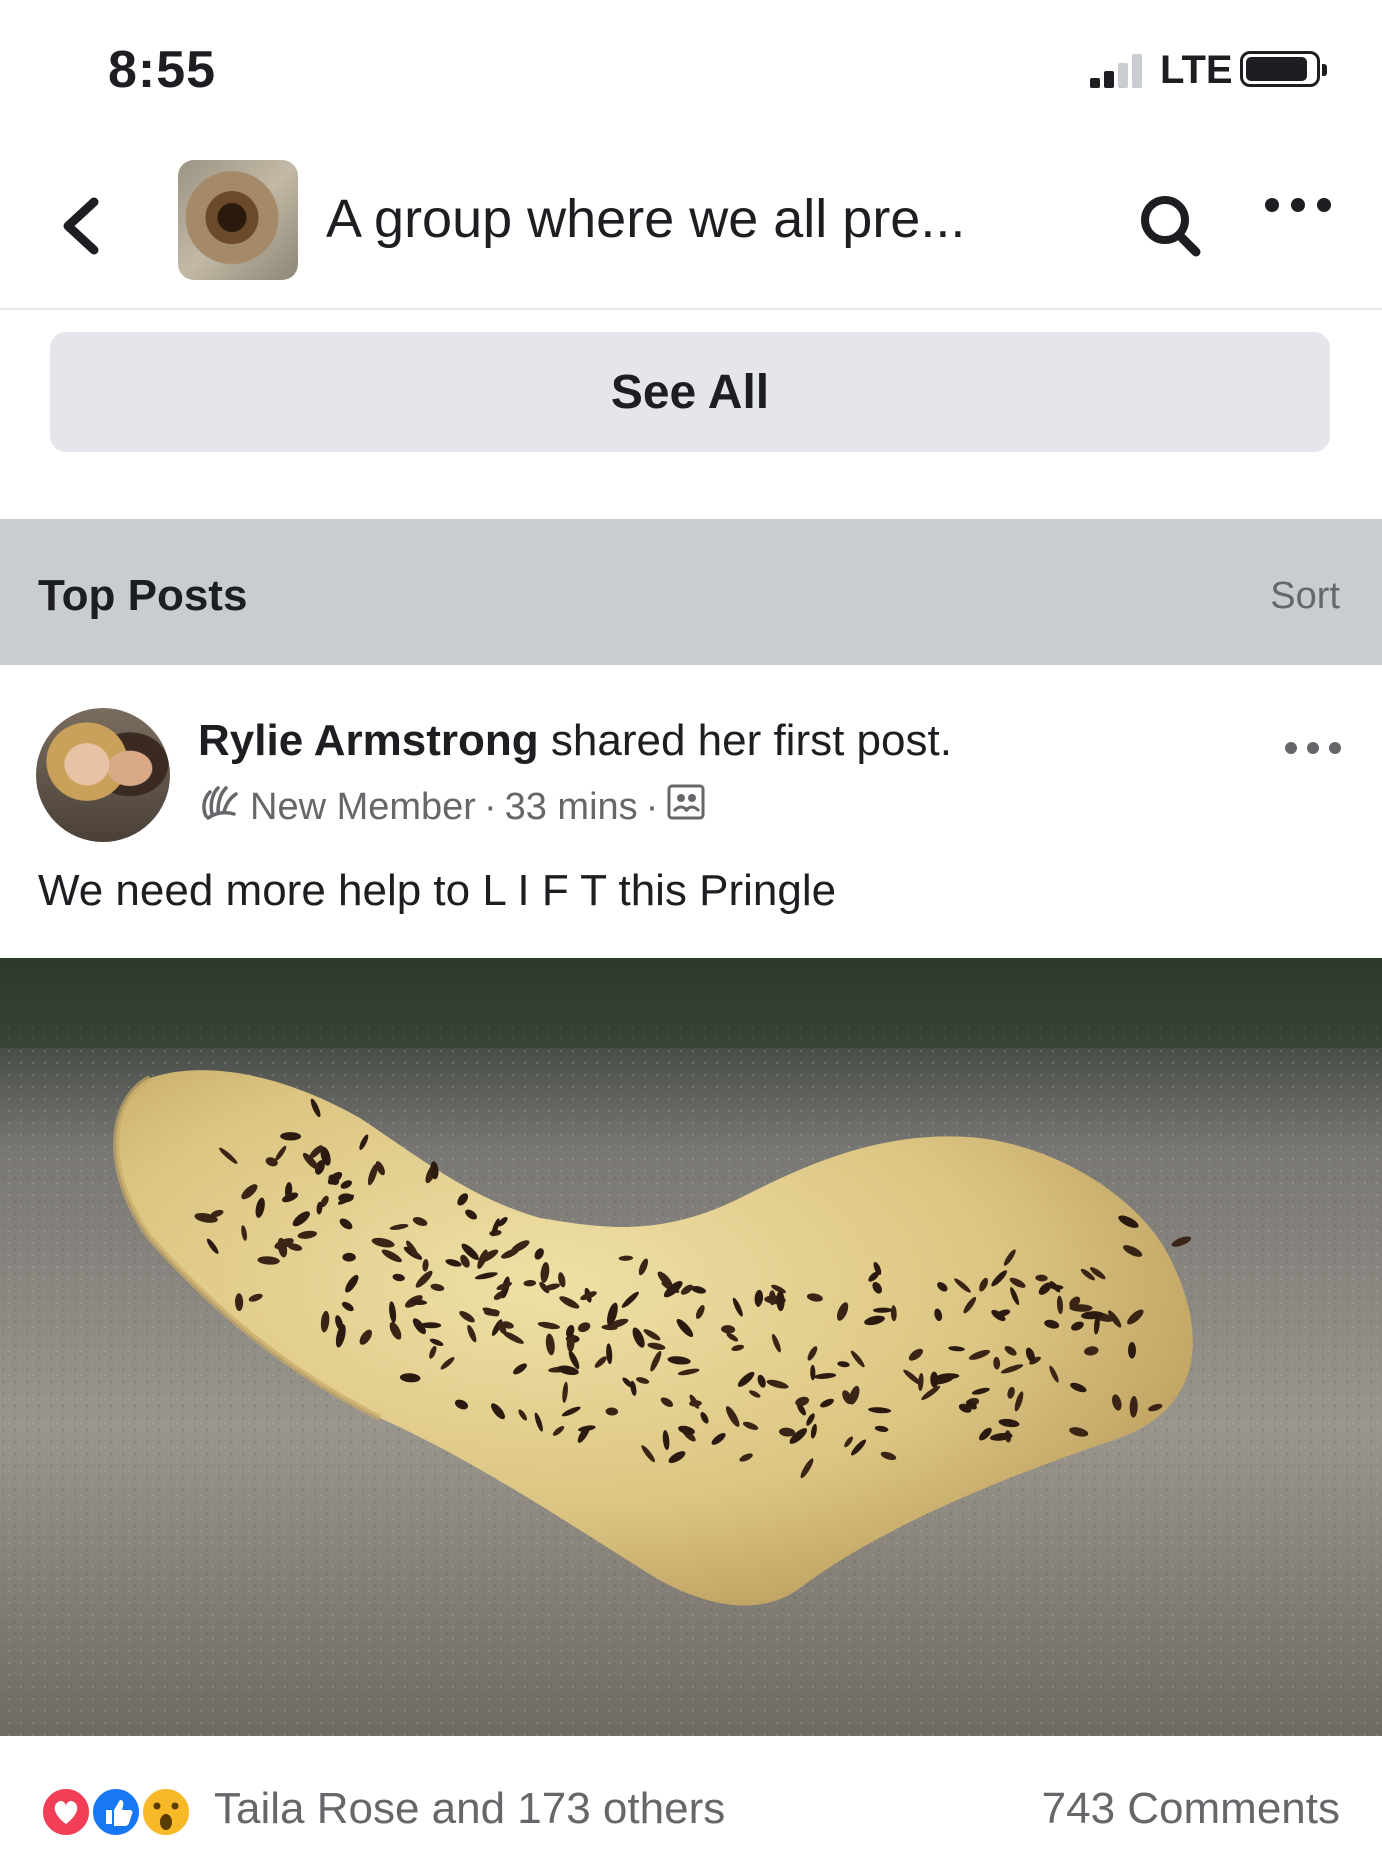  What do you see at coordinates (363, 806) in the screenshot?
I see `member-badge: New Member` at bounding box center [363, 806].